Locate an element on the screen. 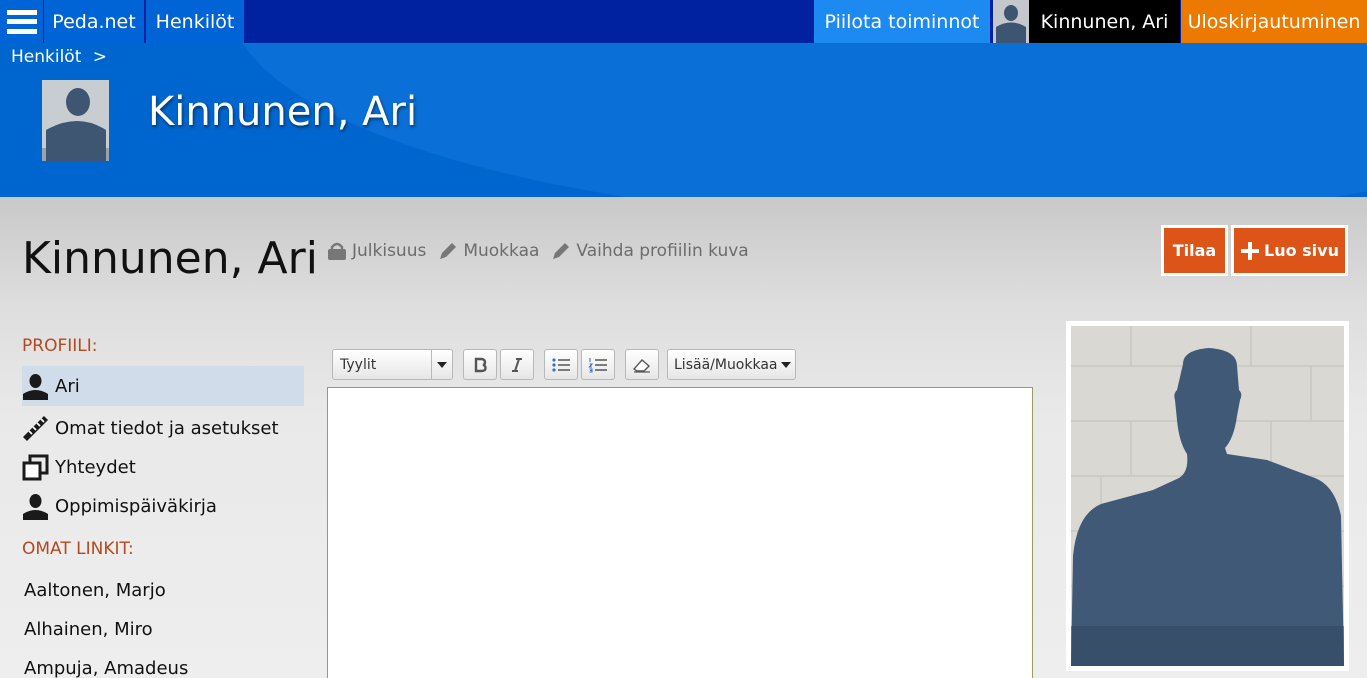  breadcrumb: Henkilöt > is located at coordinates (59, 57).